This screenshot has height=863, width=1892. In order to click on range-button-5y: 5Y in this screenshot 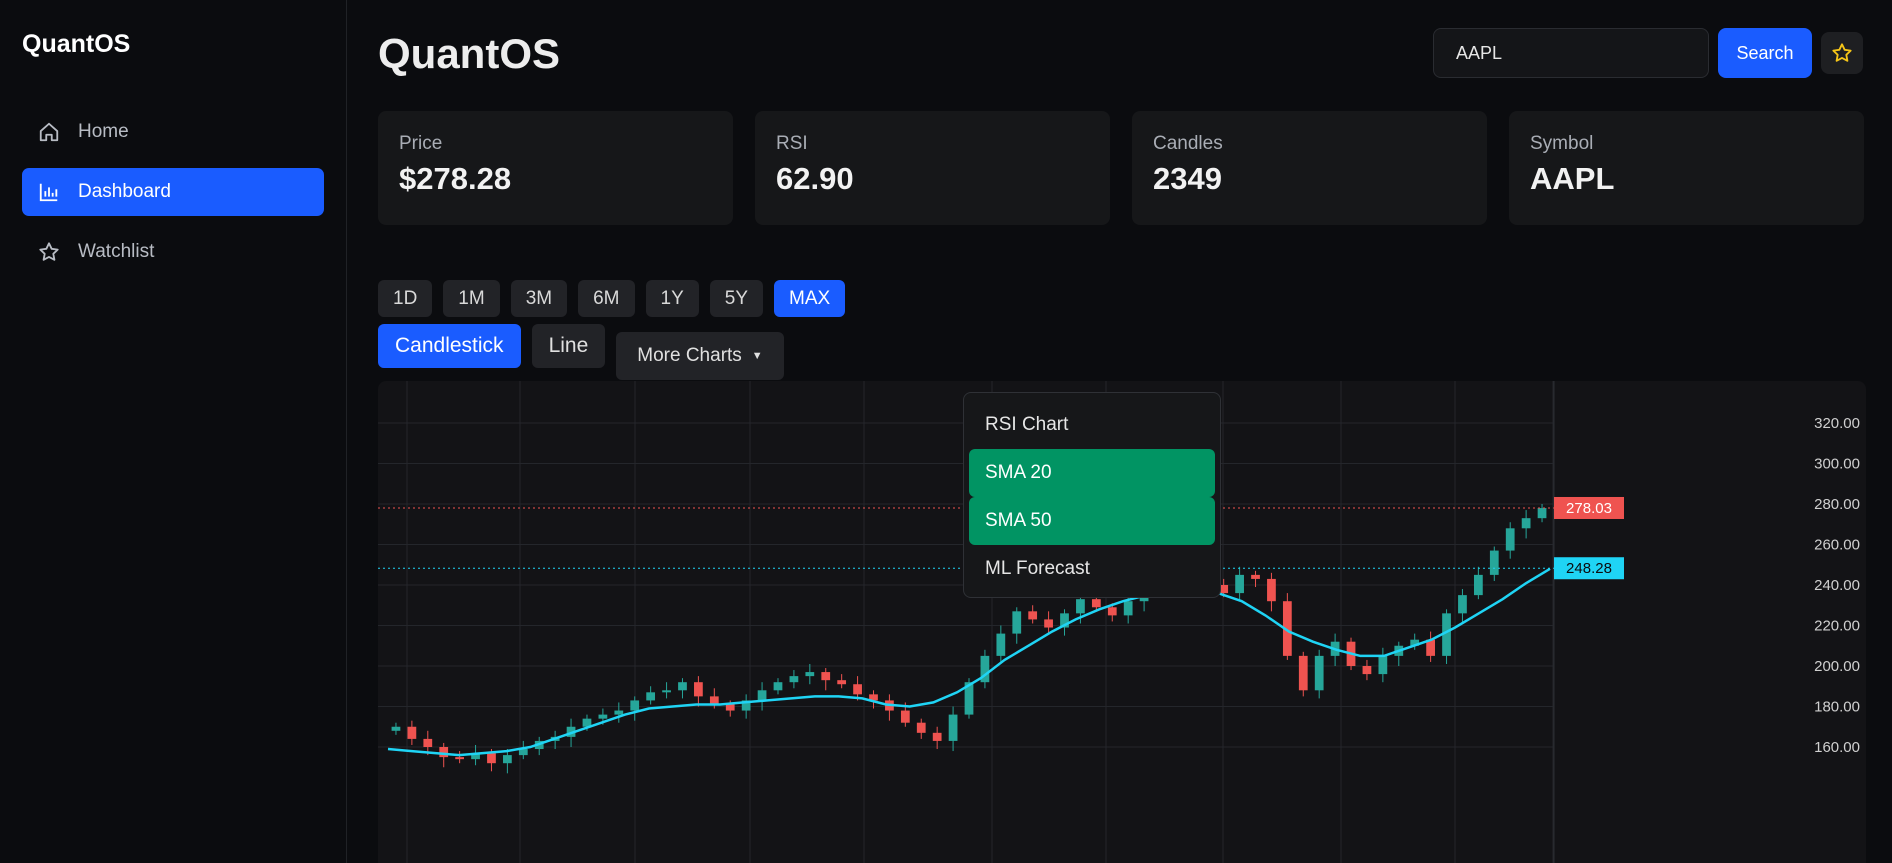, I will do `click(736, 298)`.